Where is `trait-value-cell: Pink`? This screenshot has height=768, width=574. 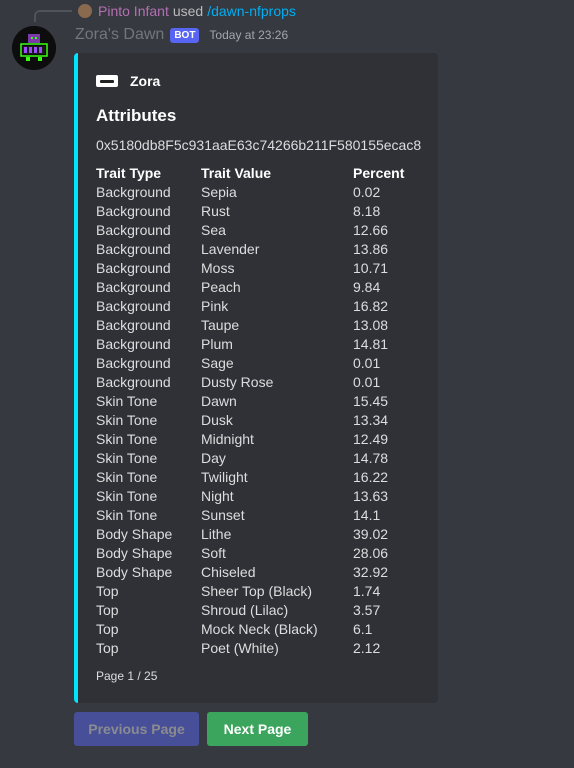 trait-value-cell: Pink is located at coordinates (215, 306).